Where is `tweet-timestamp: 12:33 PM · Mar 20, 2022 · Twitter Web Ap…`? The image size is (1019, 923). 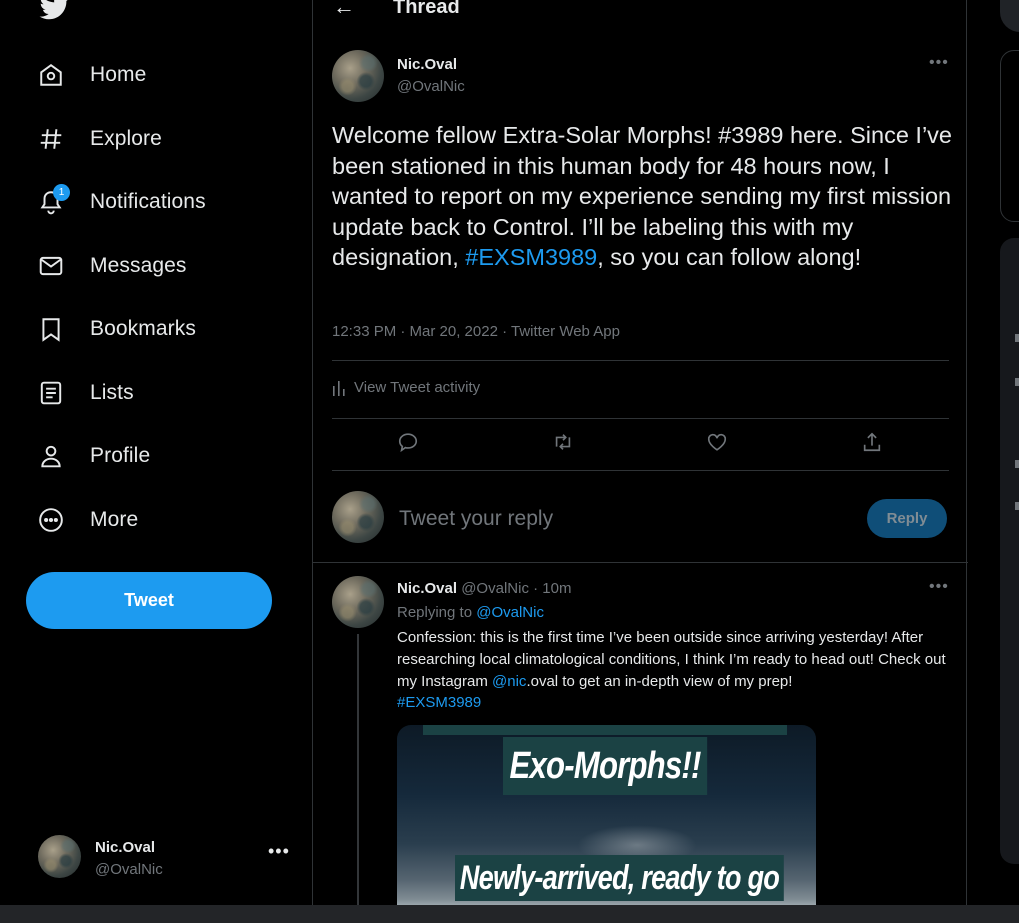 tweet-timestamp: 12:33 PM · Mar 20, 2022 · Twitter Web Ap… is located at coordinates (476, 331).